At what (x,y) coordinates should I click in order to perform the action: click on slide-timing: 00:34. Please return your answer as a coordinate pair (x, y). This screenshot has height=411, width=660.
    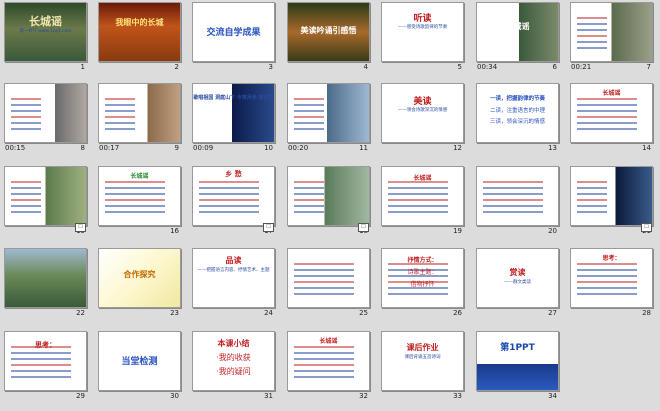
    Looking at the image, I should click on (487, 67).